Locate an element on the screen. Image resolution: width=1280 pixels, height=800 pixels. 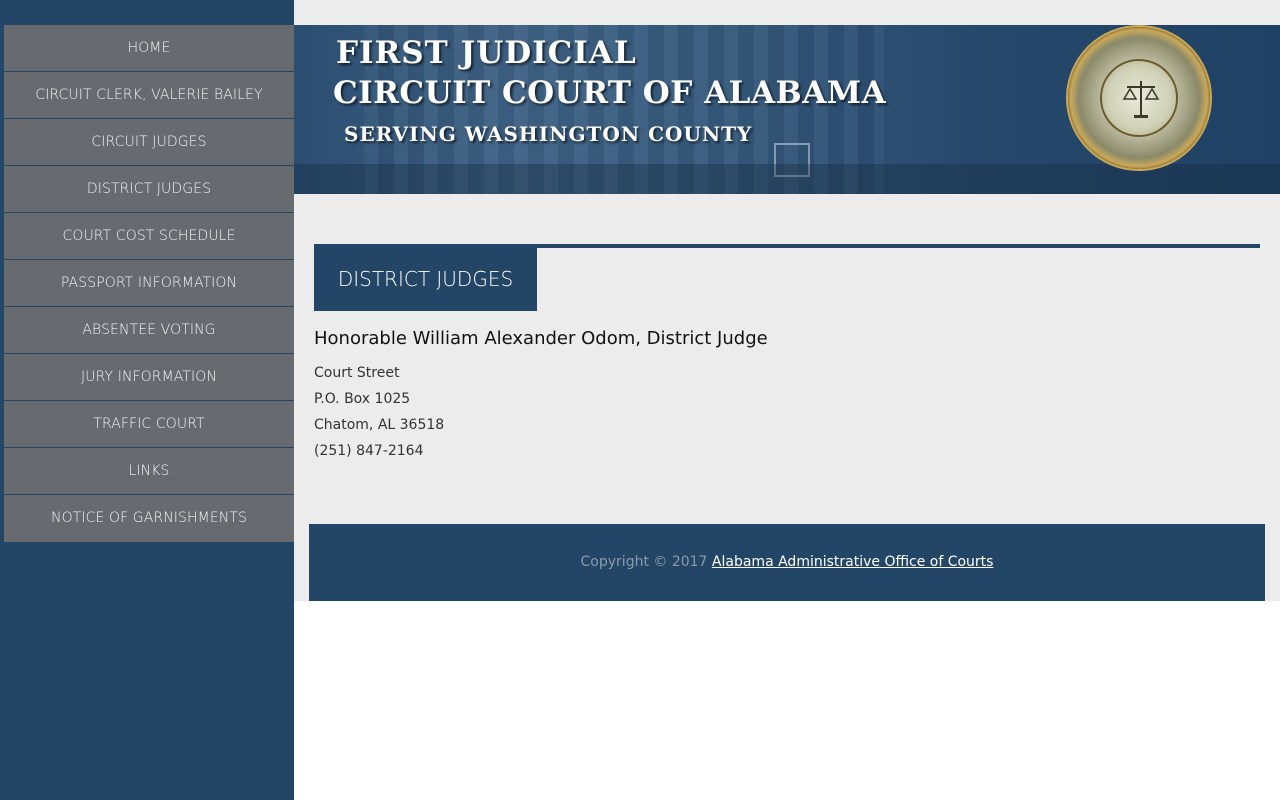
judge-address-line: Court Street is located at coordinates (357, 373).